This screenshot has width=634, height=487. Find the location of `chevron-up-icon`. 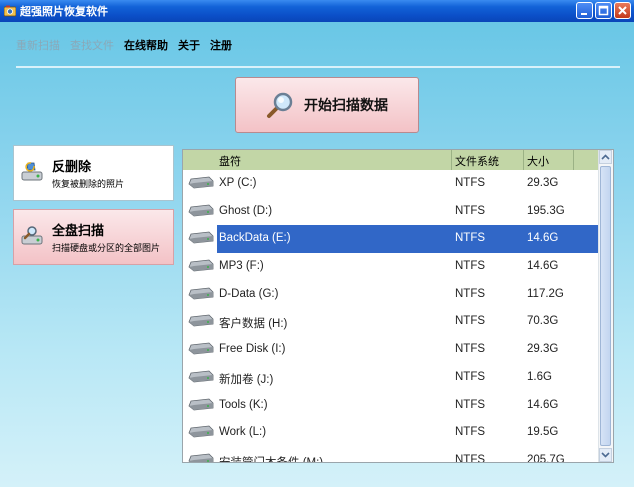

chevron-up-icon is located at coordinates (605, 157).